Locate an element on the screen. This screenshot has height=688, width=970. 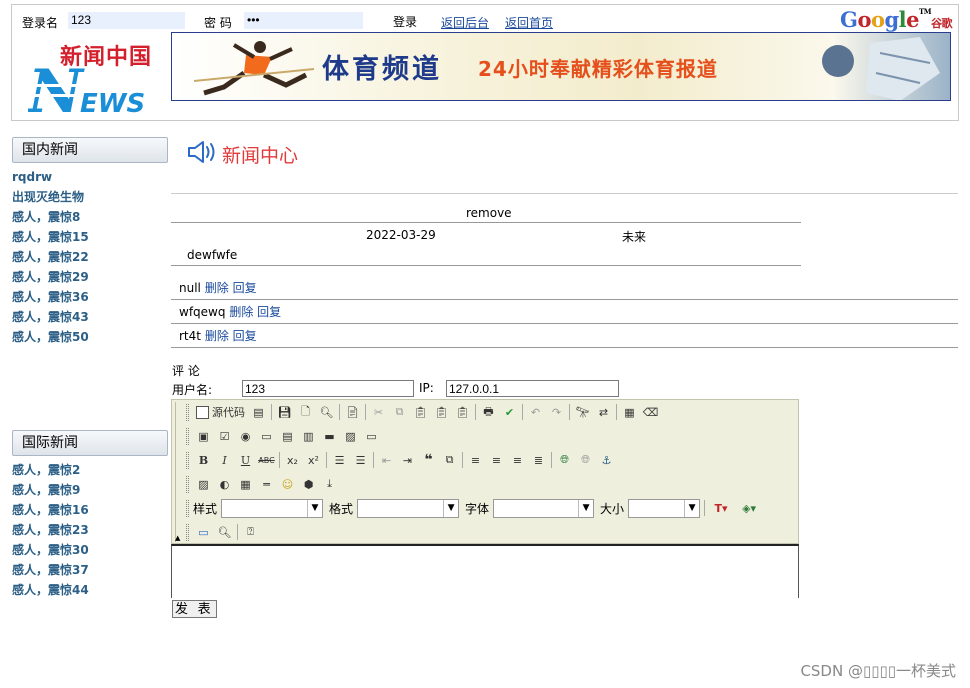
domestic-news-item: 感人，震惊22 is located at coordinates (50, 257).